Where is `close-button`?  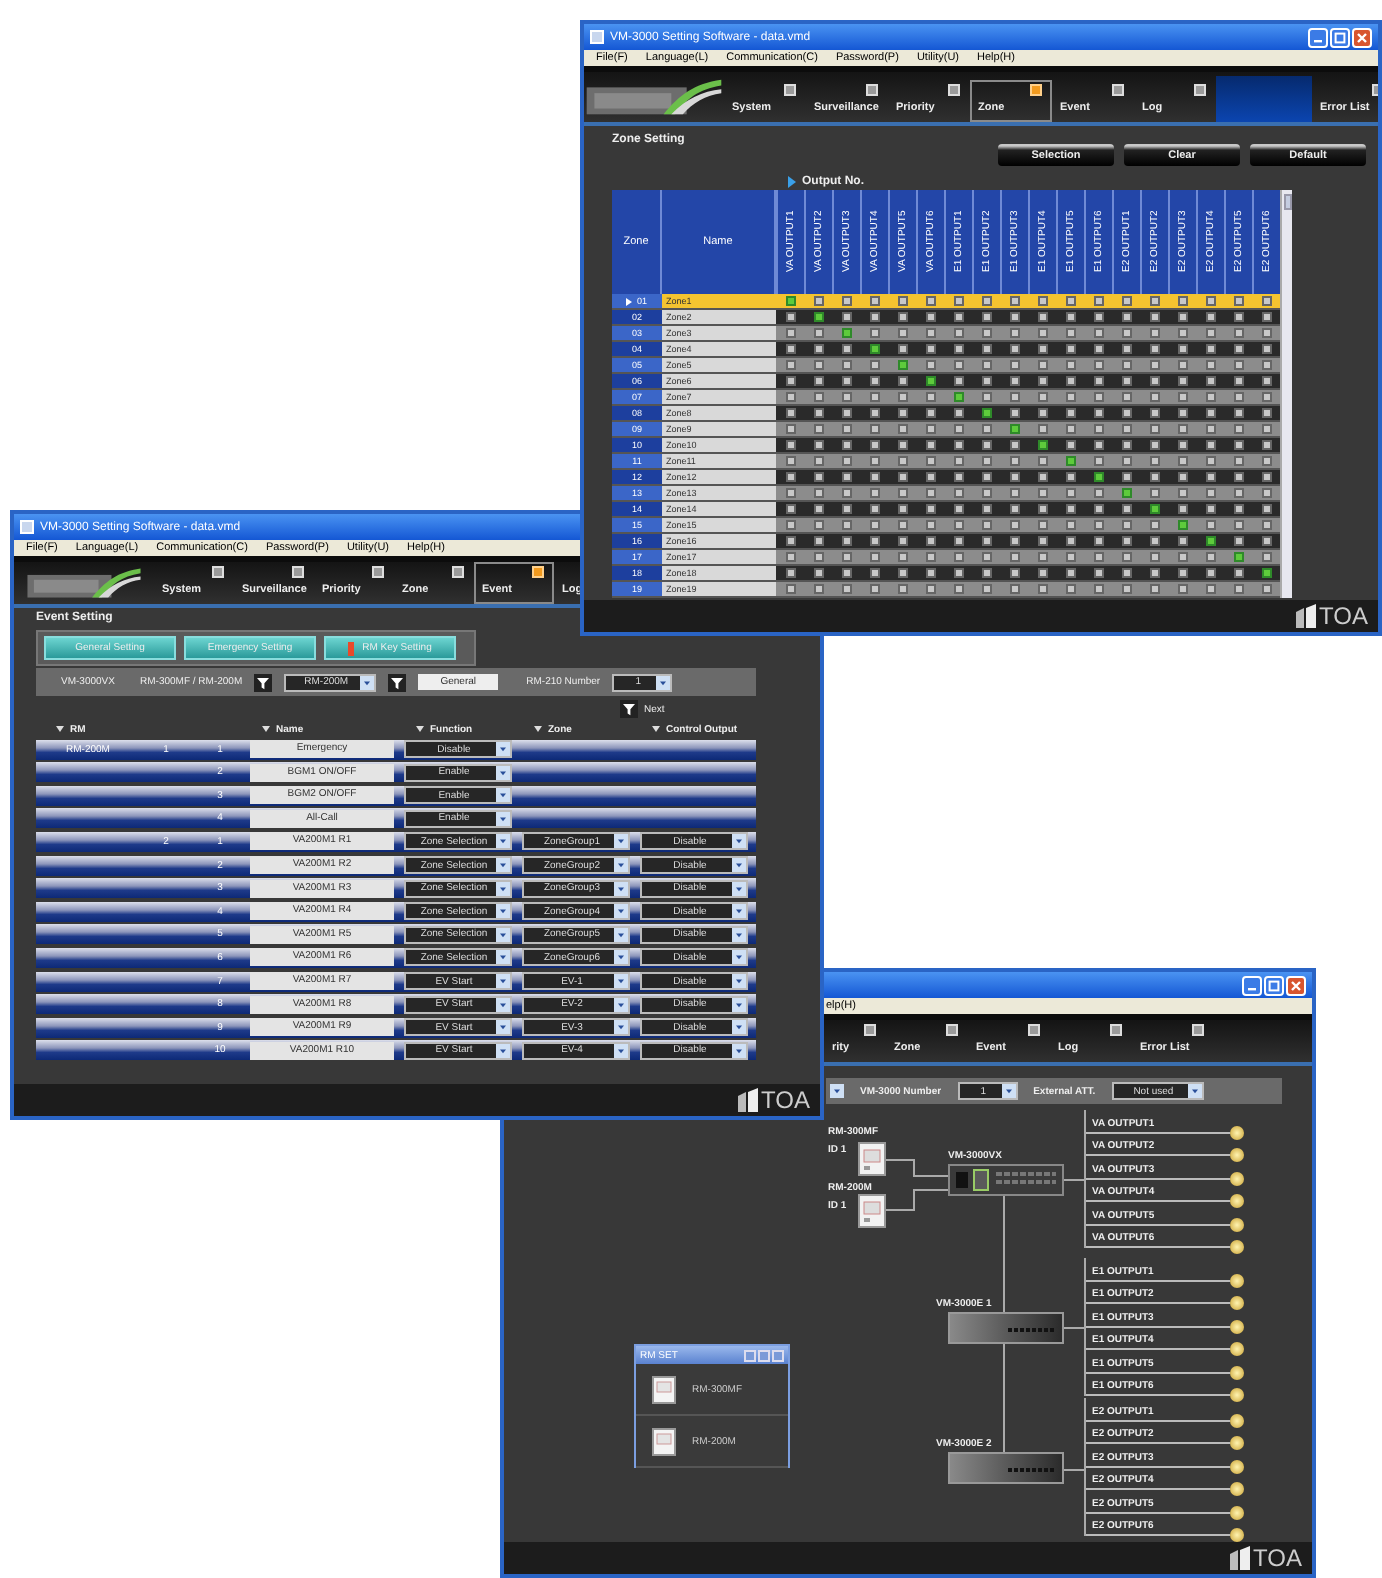
close-button is located at coordinates (778, 1355).